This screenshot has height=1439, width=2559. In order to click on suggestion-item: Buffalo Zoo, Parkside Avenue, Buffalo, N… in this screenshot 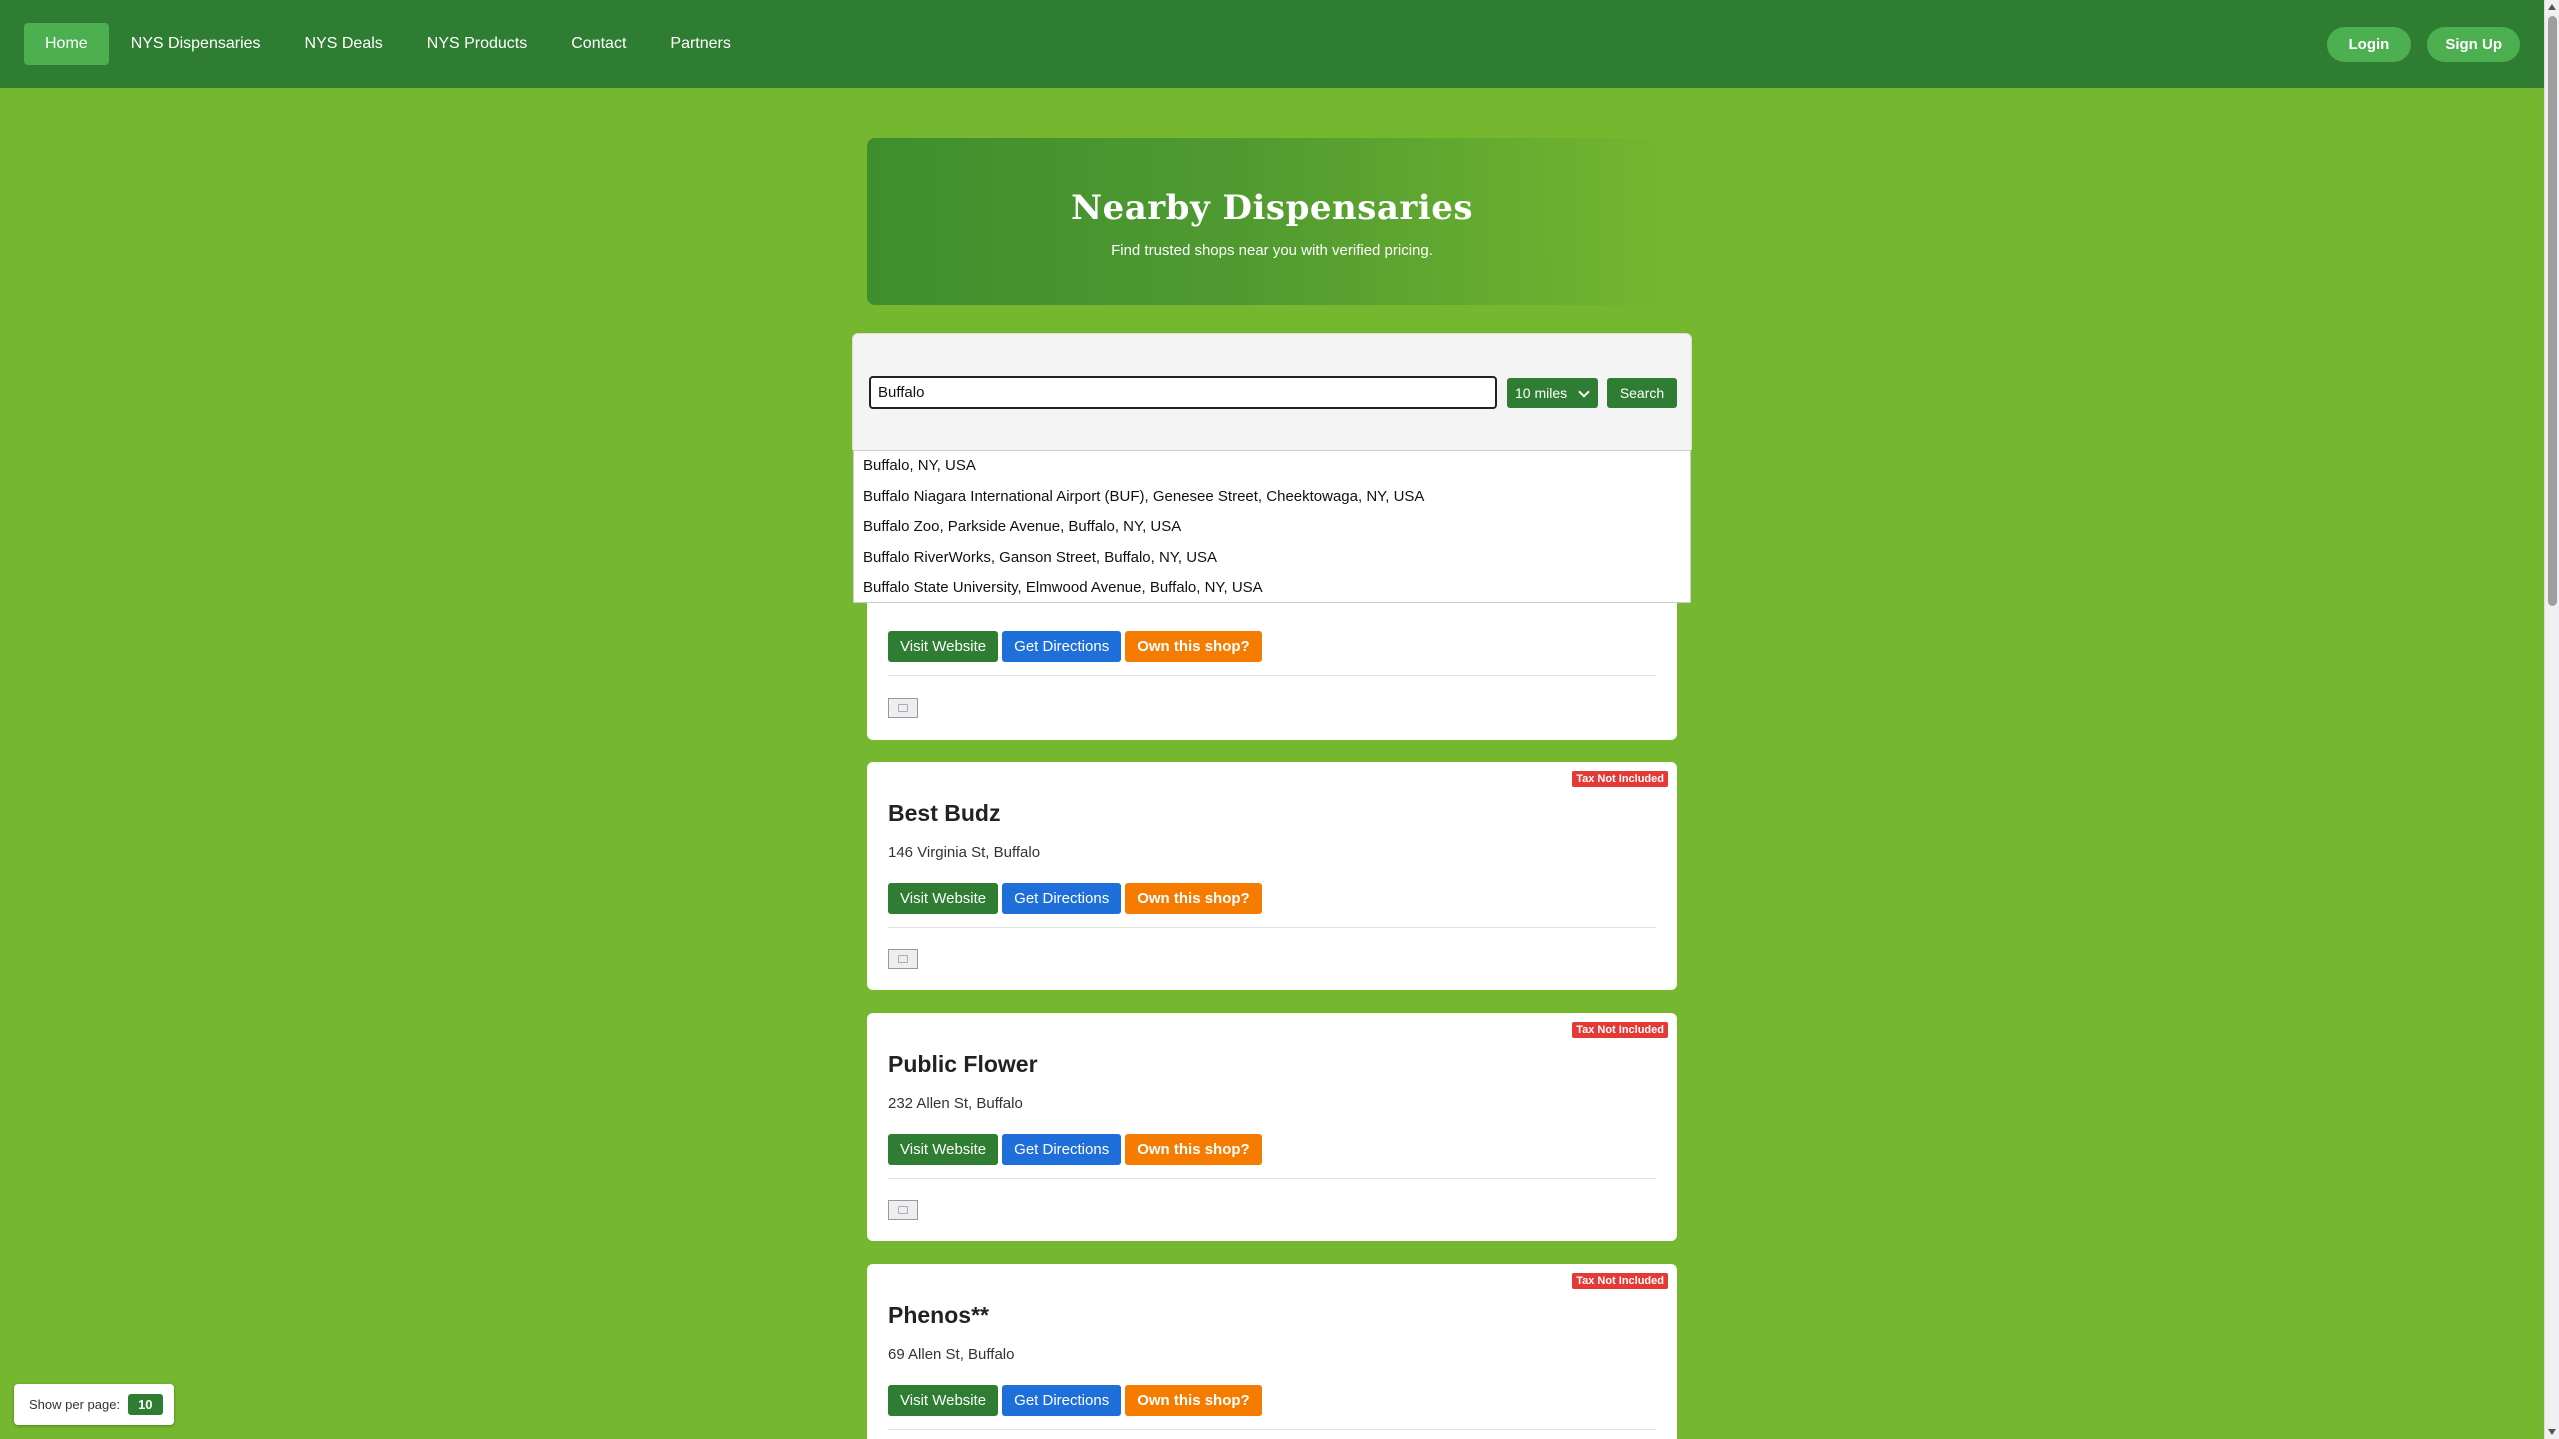, I will do `click(1272, 527)`.